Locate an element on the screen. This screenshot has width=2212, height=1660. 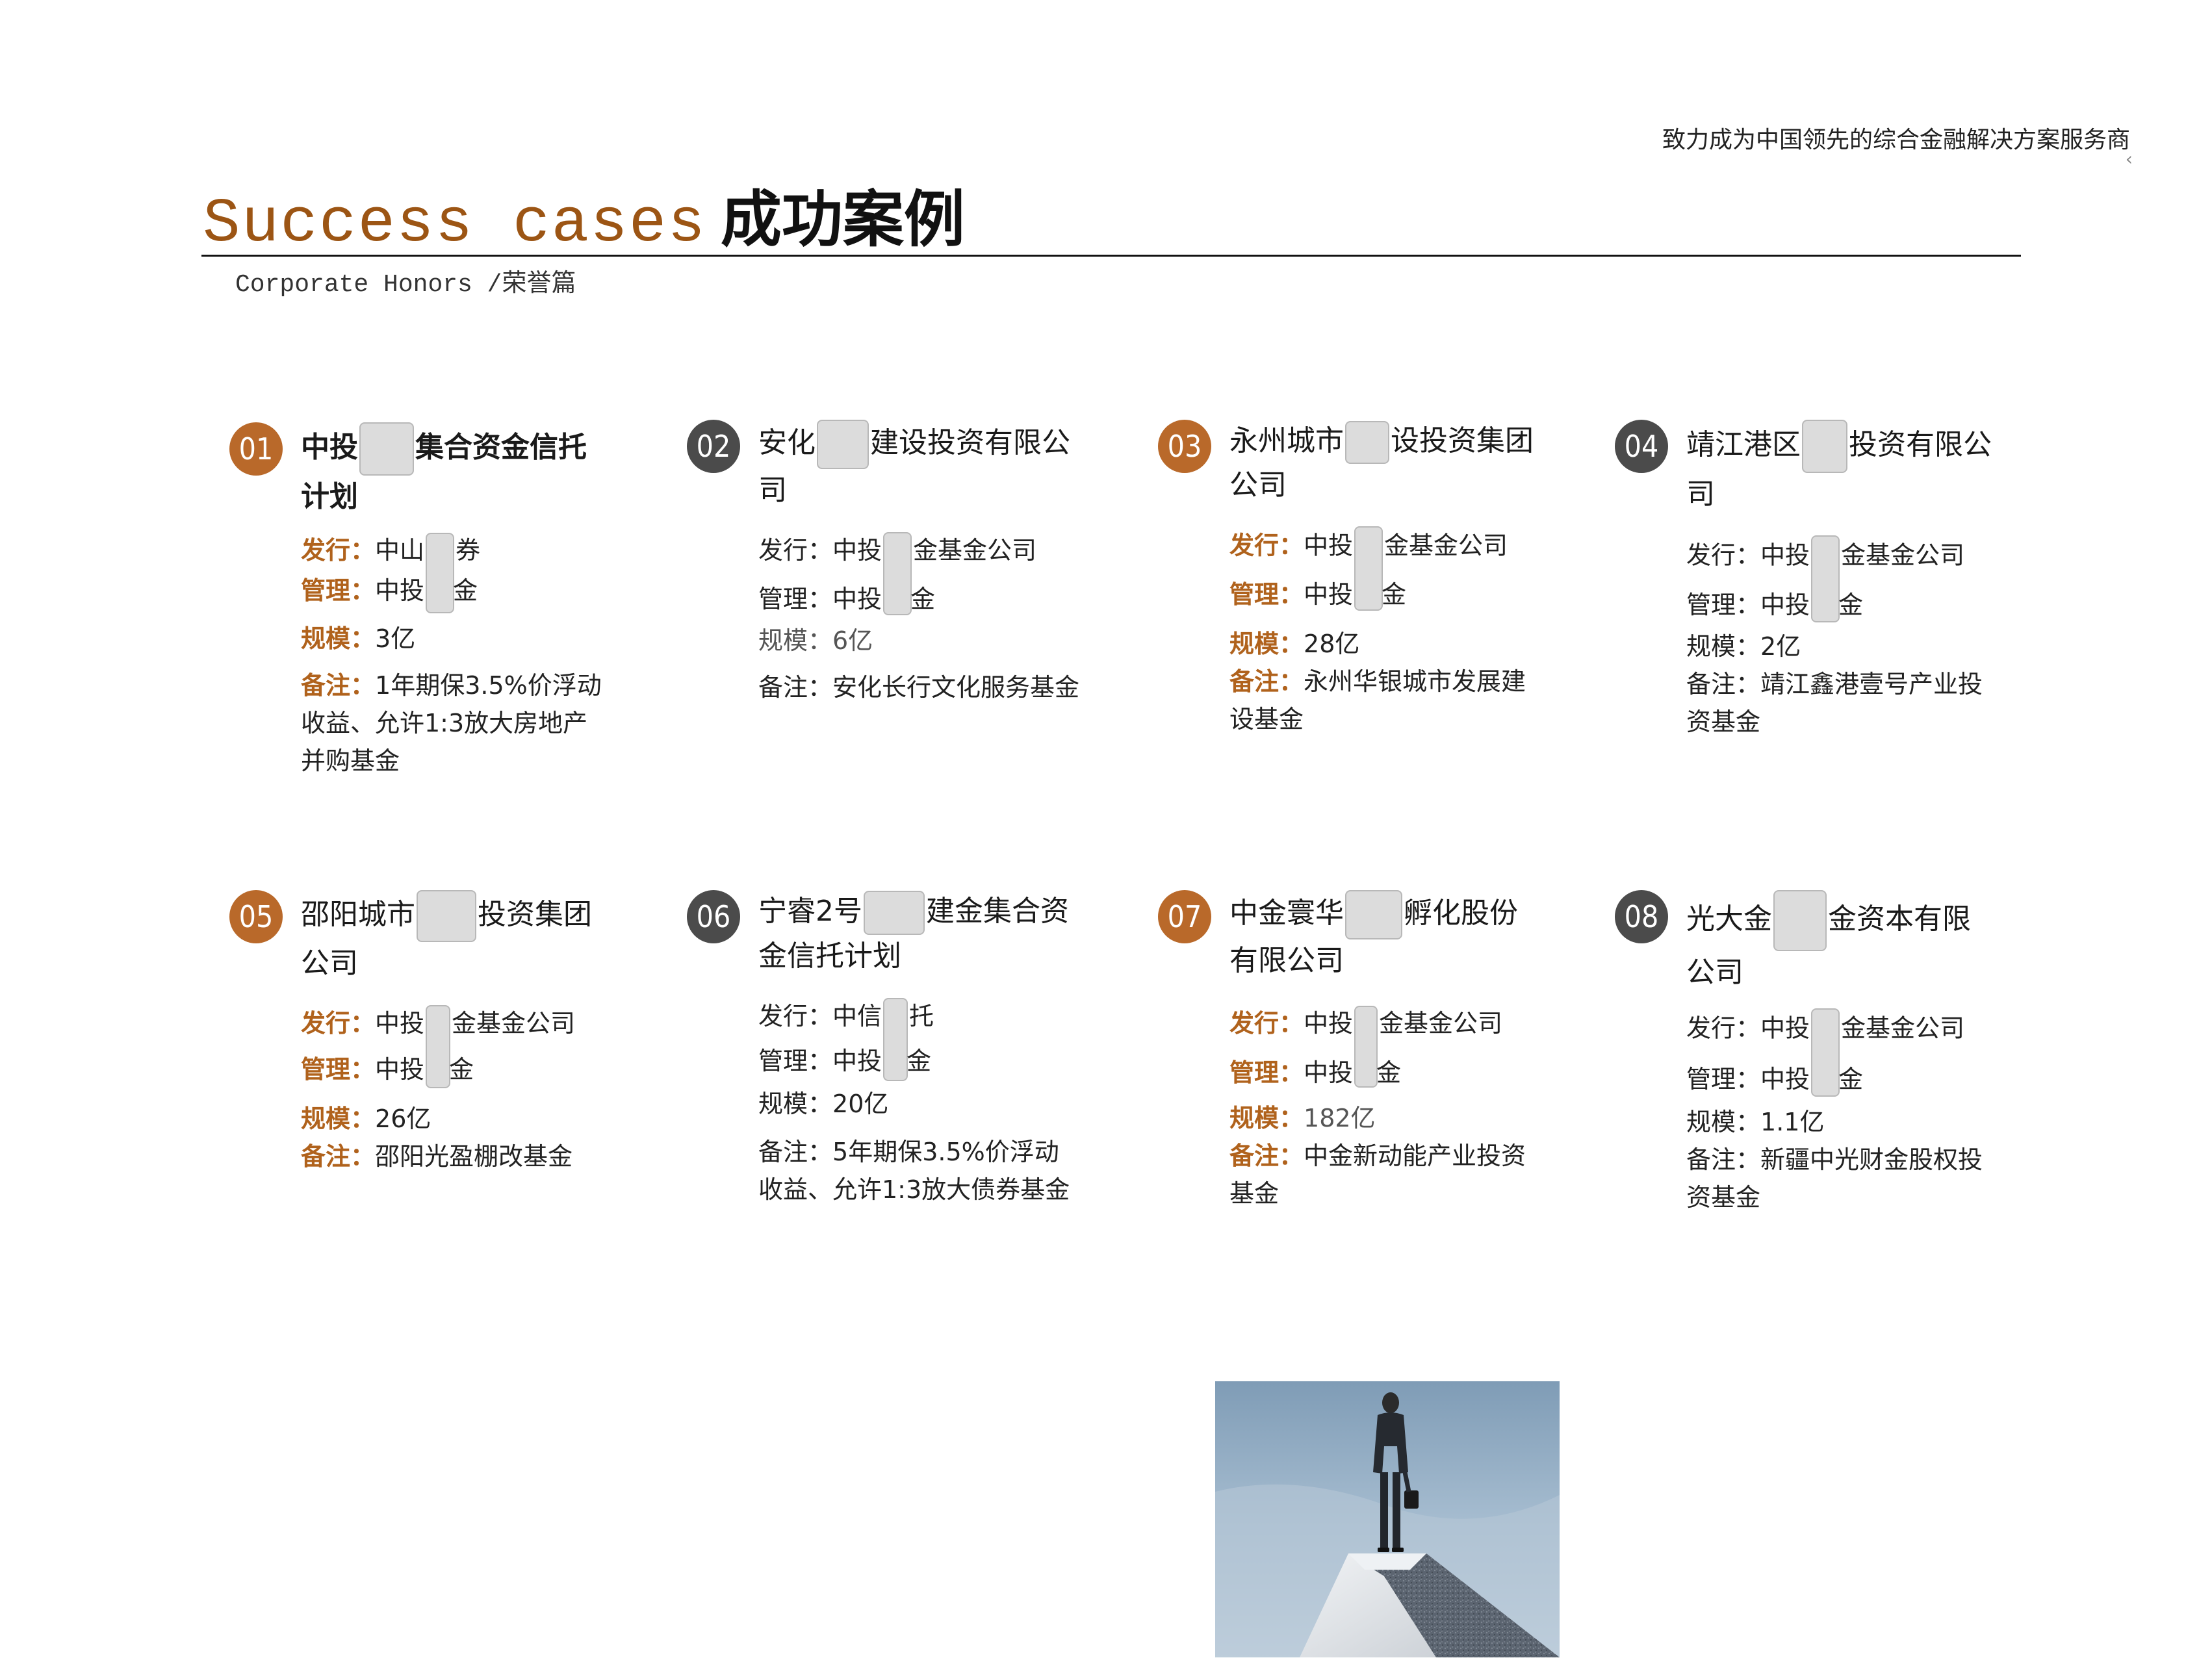
scale-row: 规模：20亿 is located at coordinates (920, 1104).